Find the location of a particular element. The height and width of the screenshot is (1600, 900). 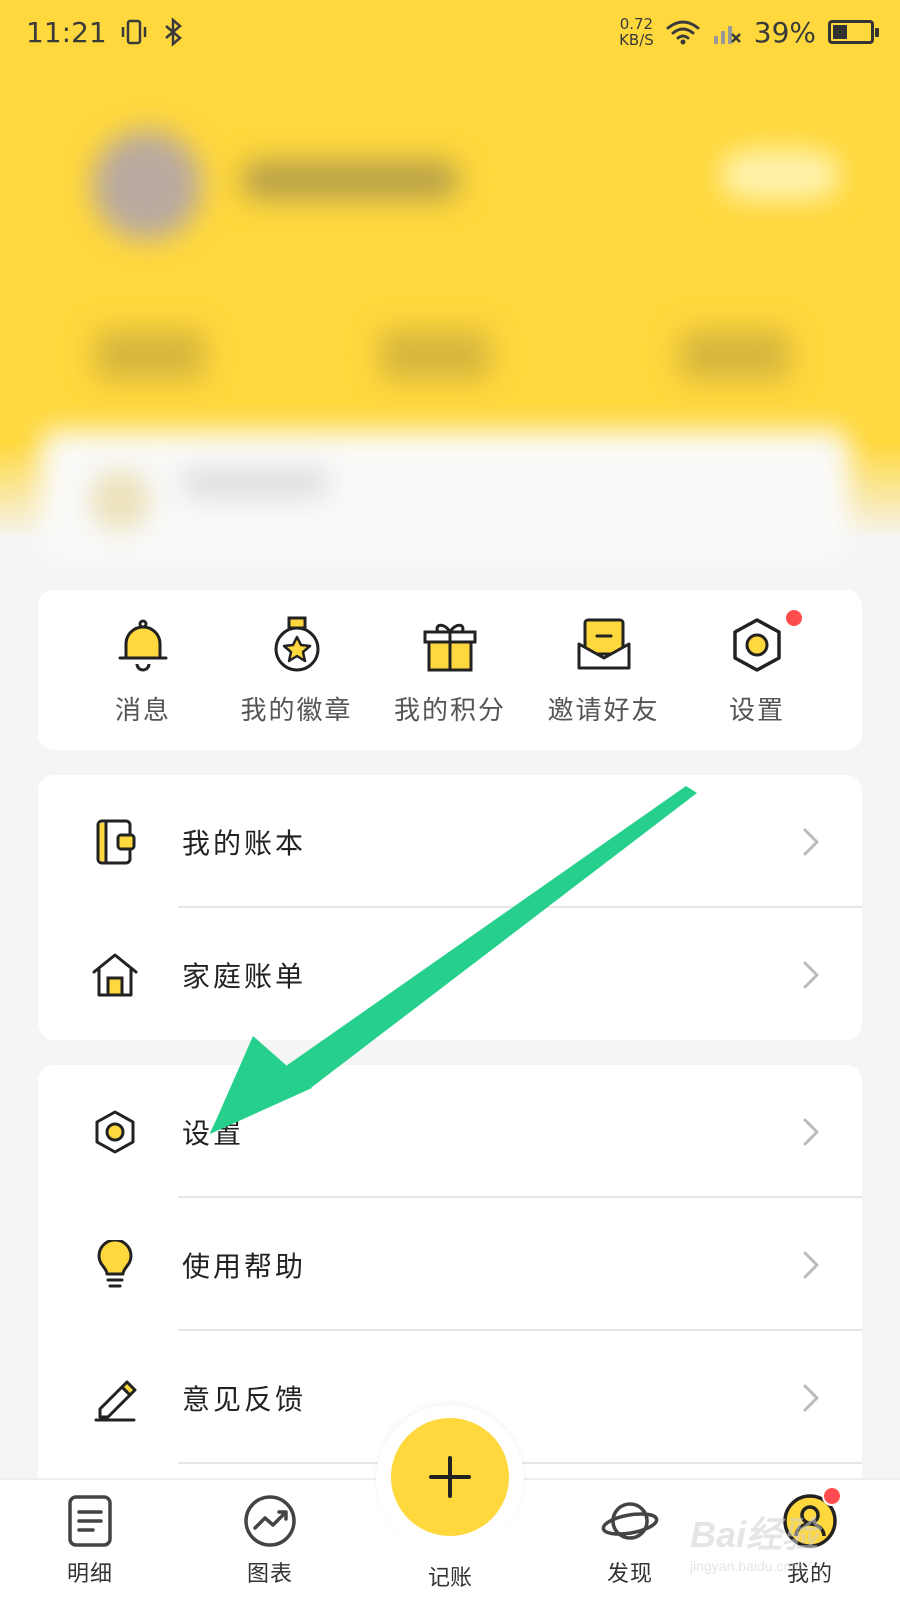

watermark-sub-text: jingyan.baidu.com is located at coordinates (746, 1566).